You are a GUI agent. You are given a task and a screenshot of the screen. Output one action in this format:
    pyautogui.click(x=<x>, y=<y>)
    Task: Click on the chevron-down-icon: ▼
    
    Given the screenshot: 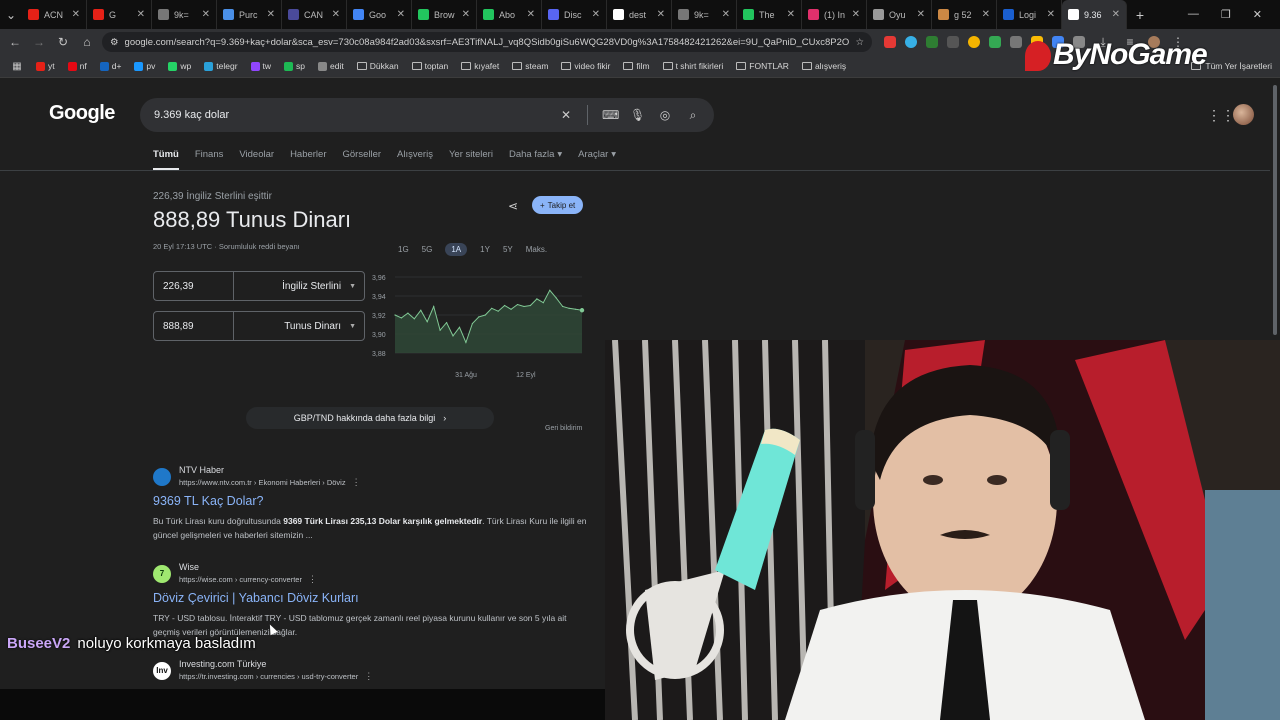 What is the action you would take?
    pyautogui.click(x=356, y=286)
    